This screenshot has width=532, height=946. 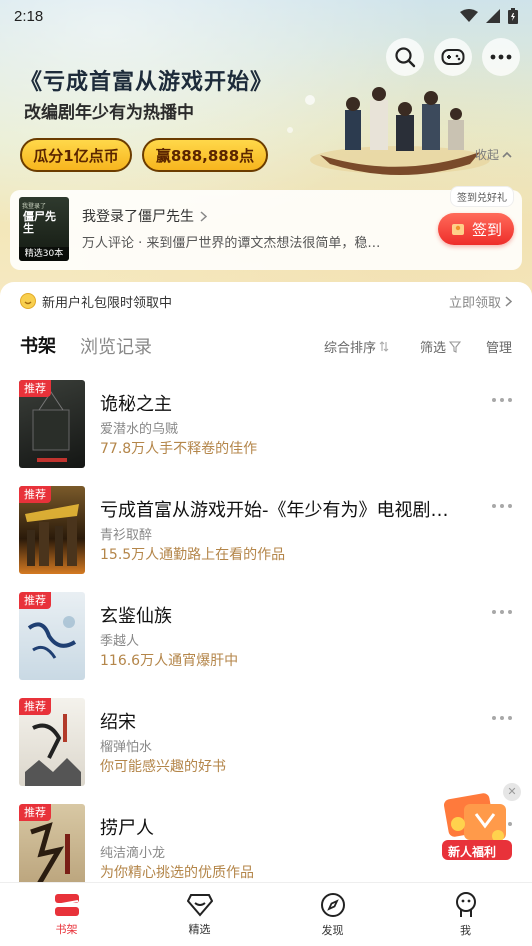 I want to click on filter-label: 筛选, so click(x=433, y=348).